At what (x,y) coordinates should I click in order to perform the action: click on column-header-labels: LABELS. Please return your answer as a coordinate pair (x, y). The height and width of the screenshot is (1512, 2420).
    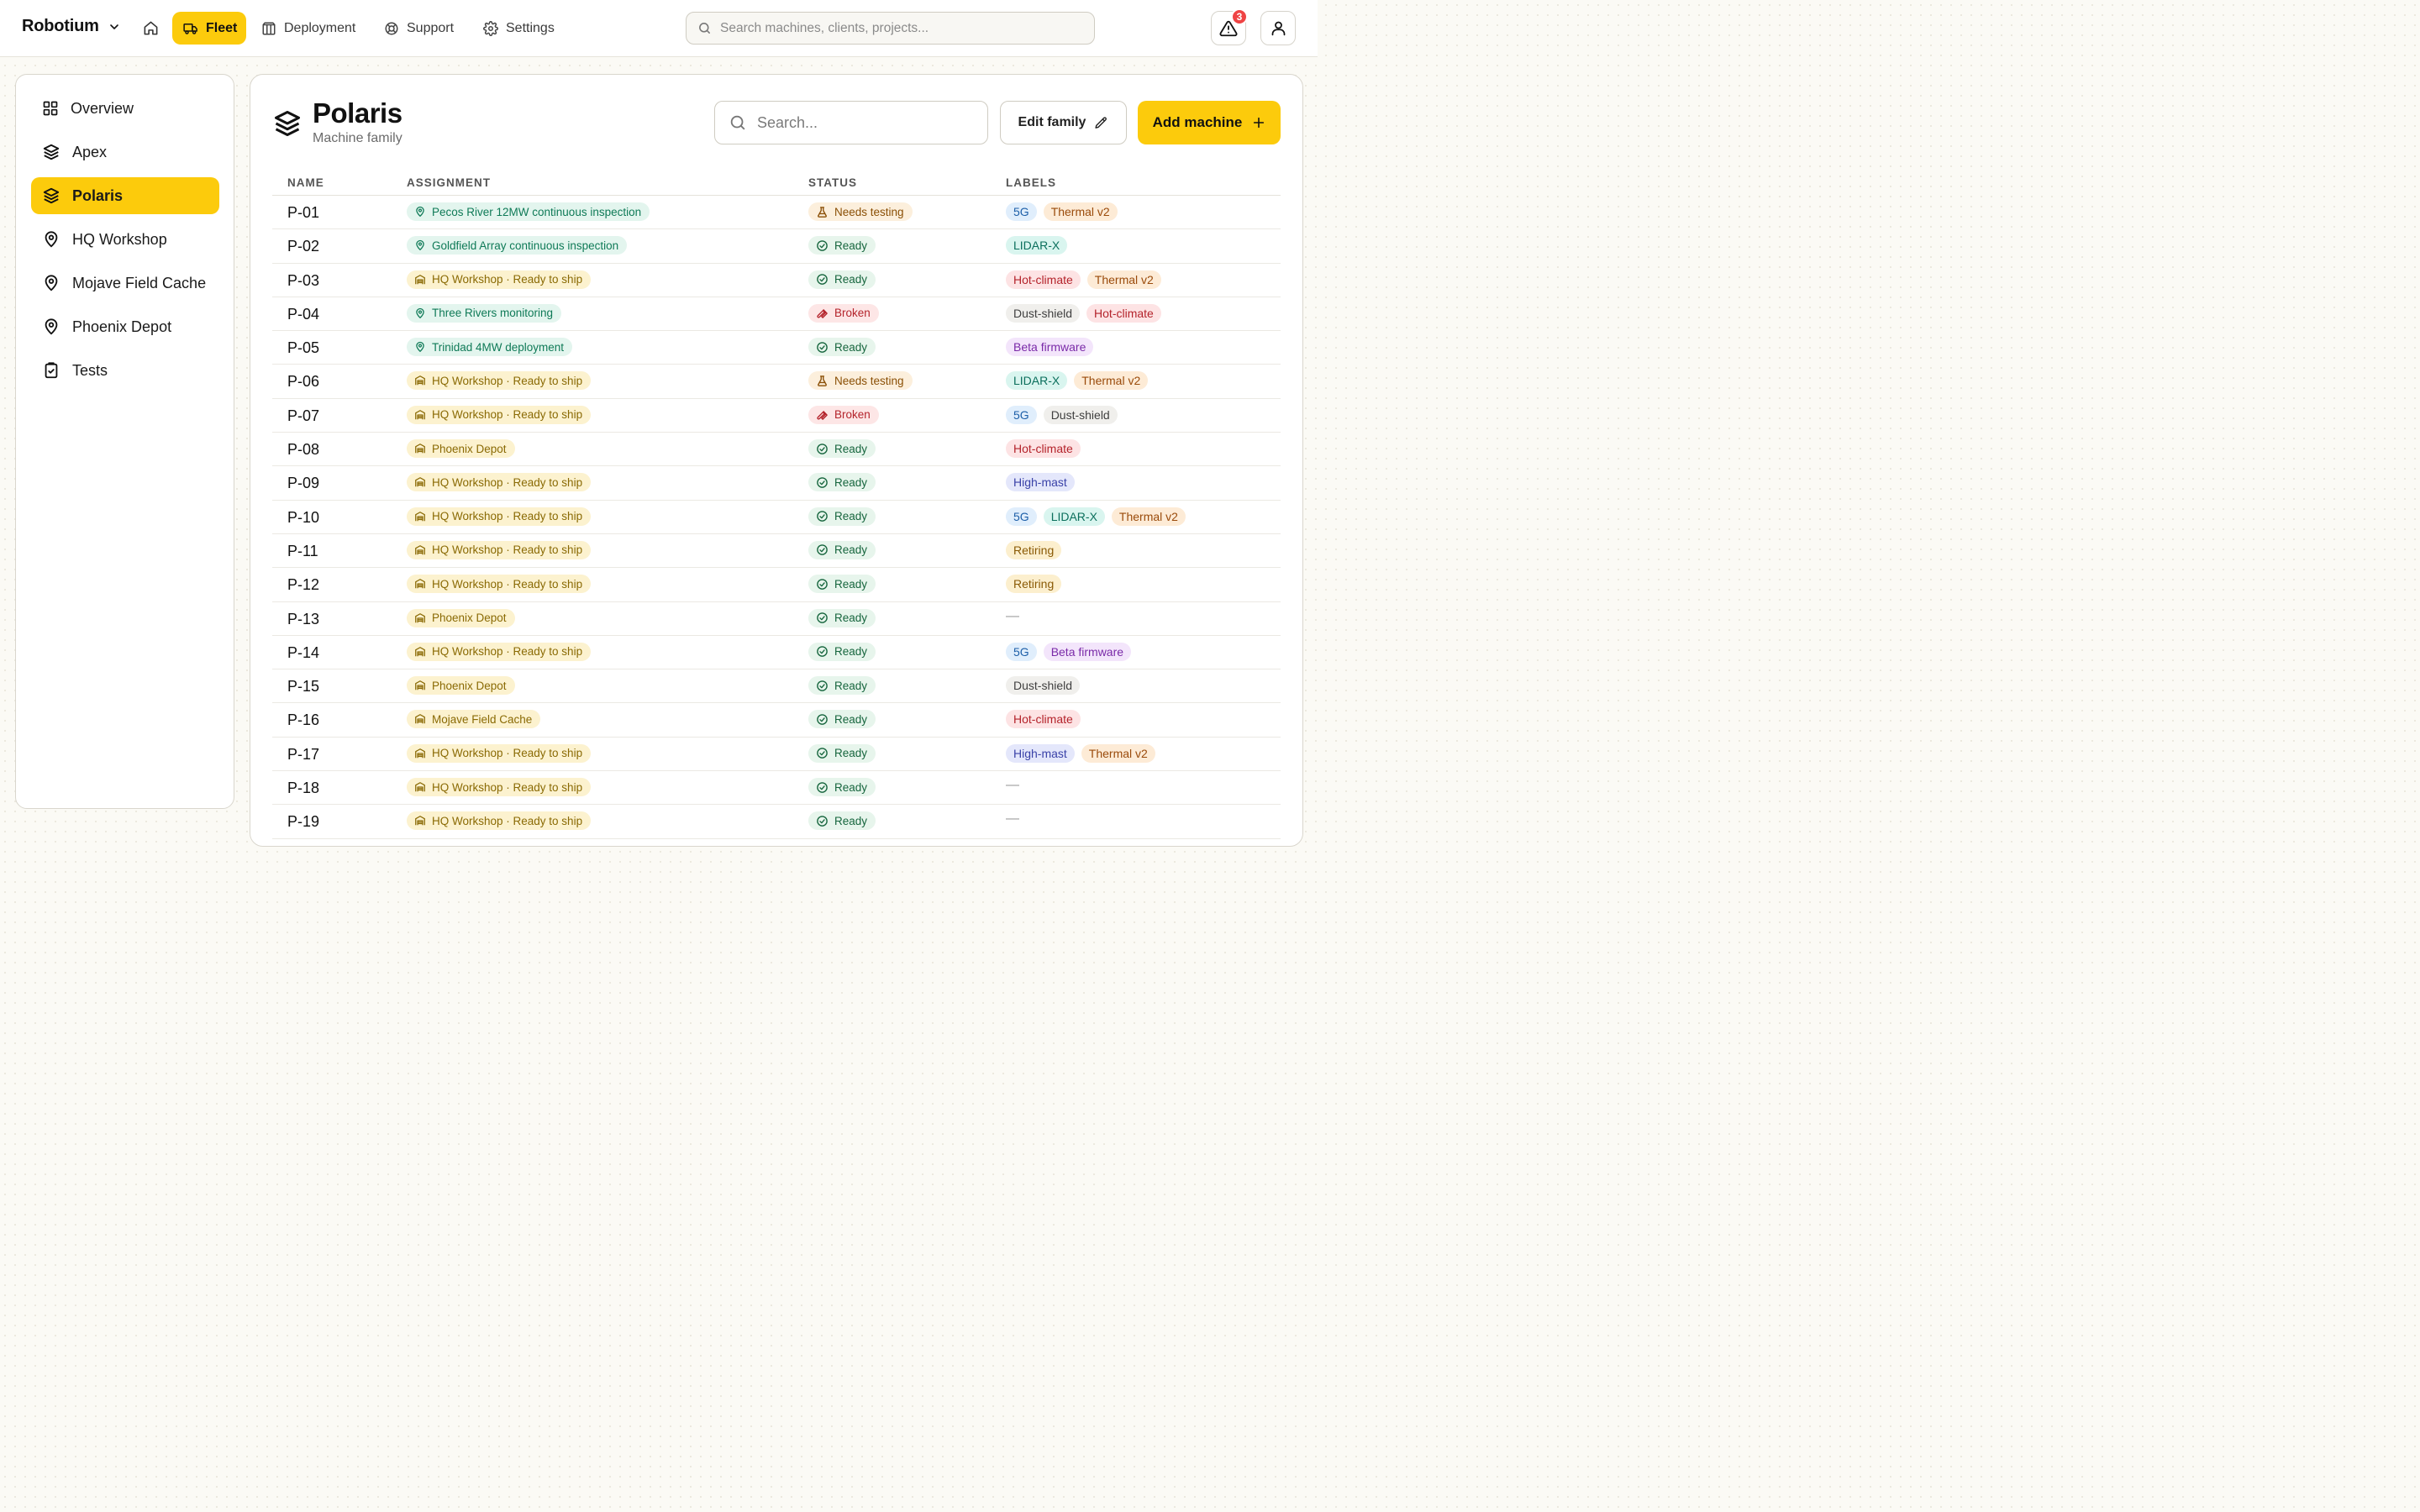
    Looking at the image, I should click on (1031, 182).